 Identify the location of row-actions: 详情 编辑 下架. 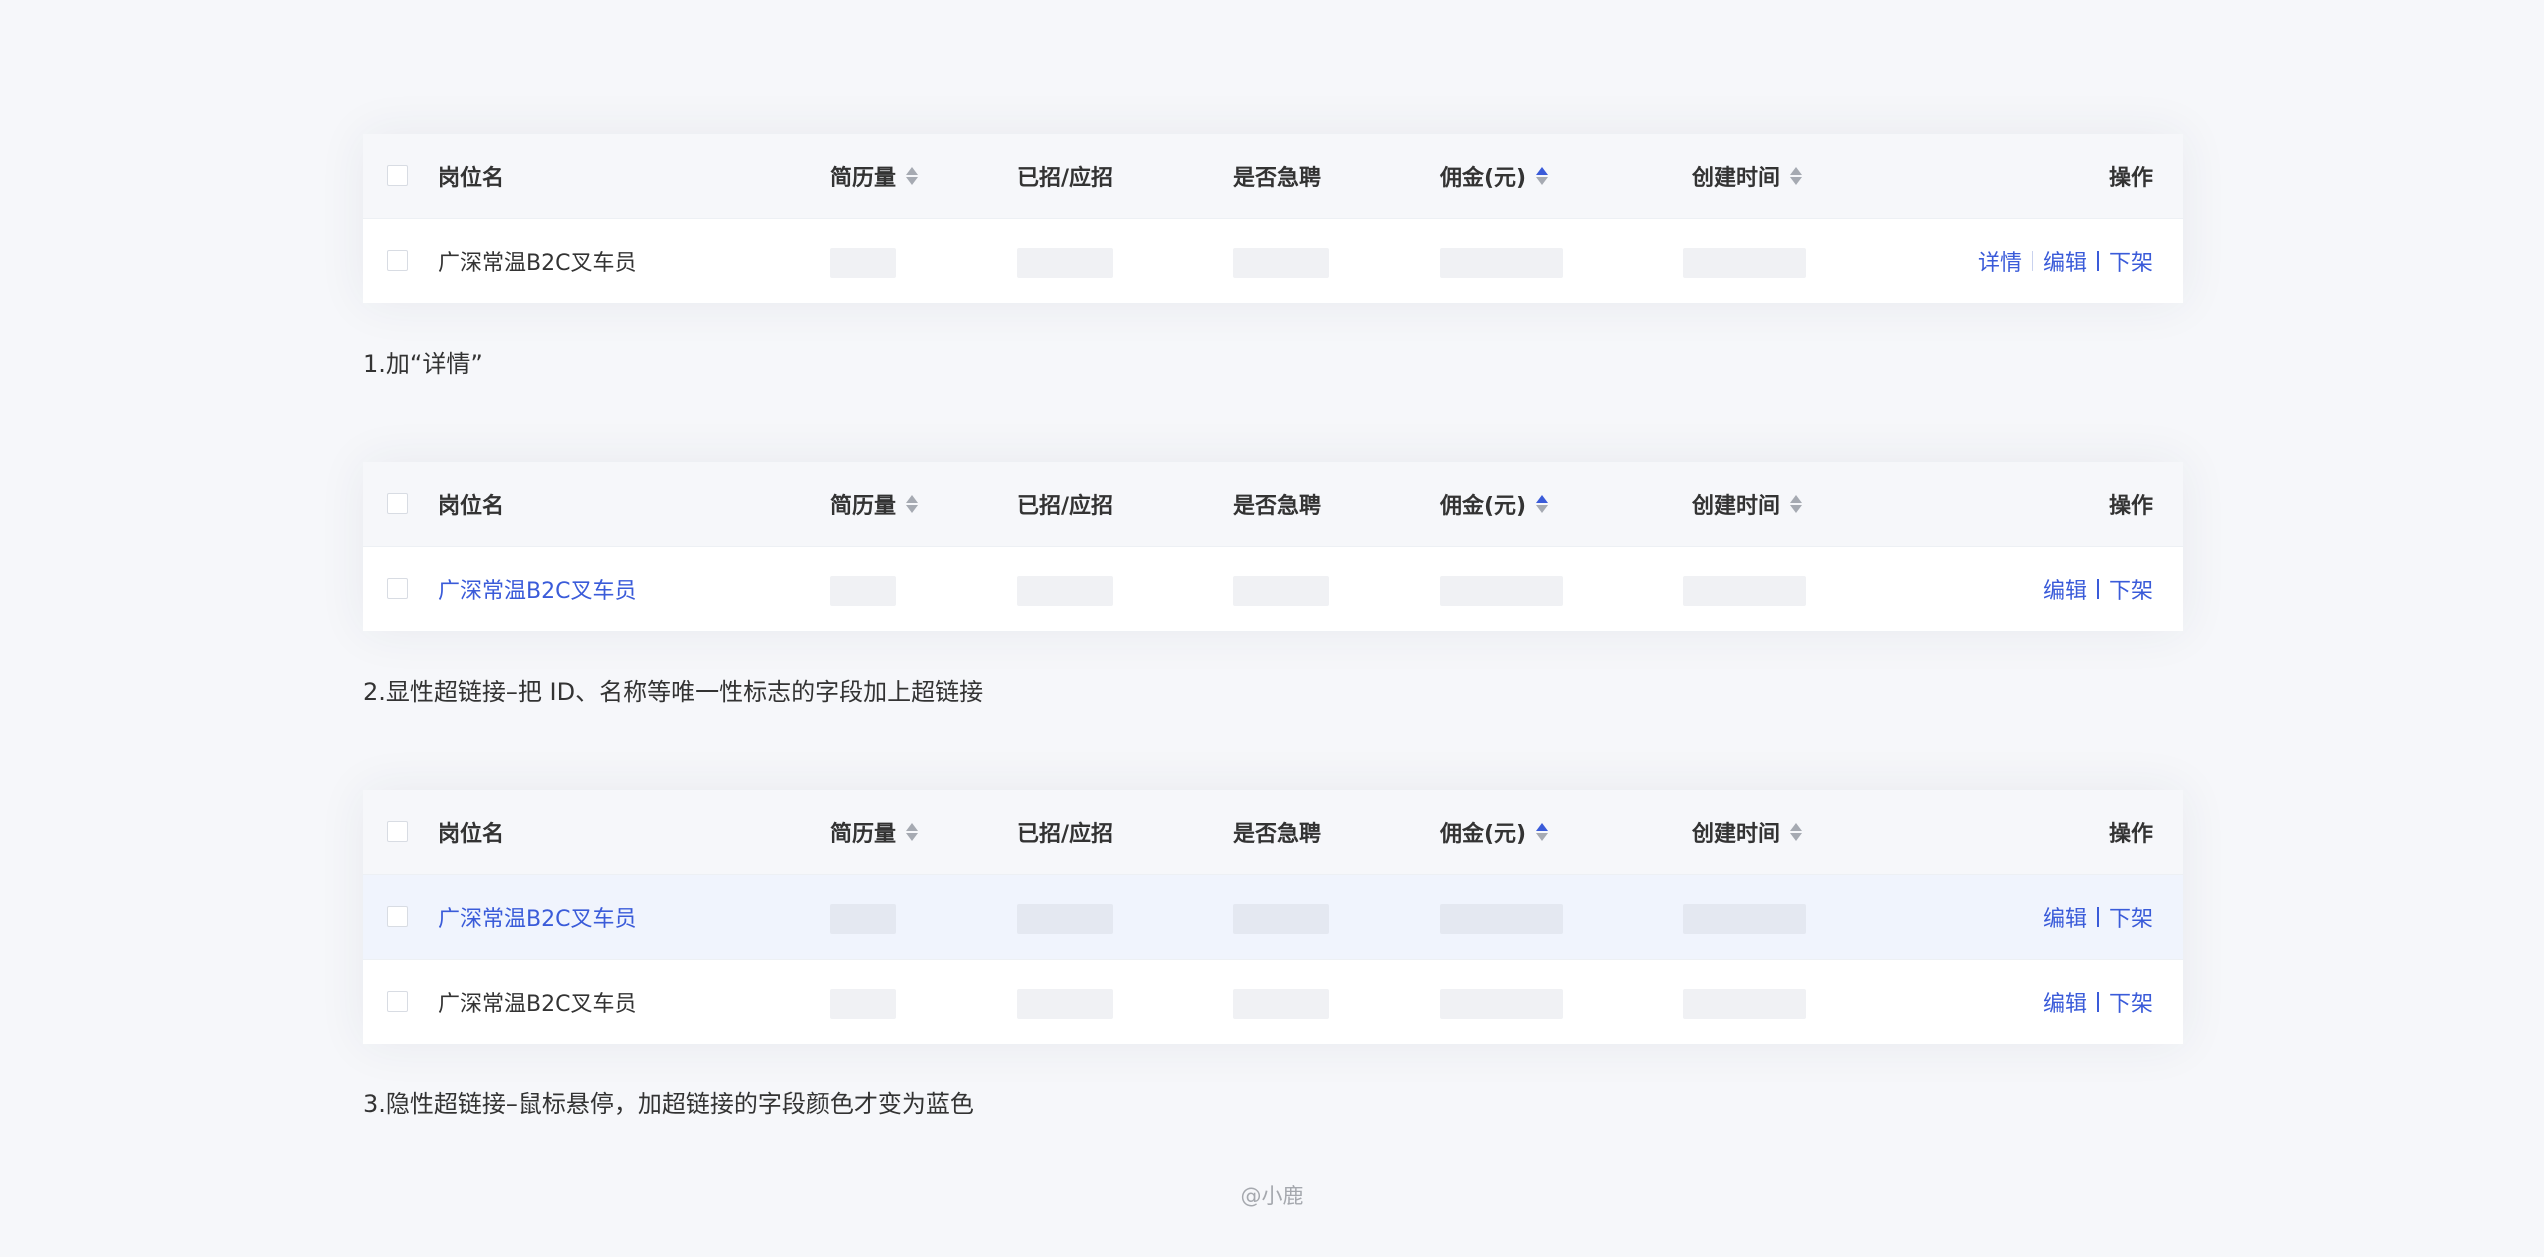
(2065, 261).